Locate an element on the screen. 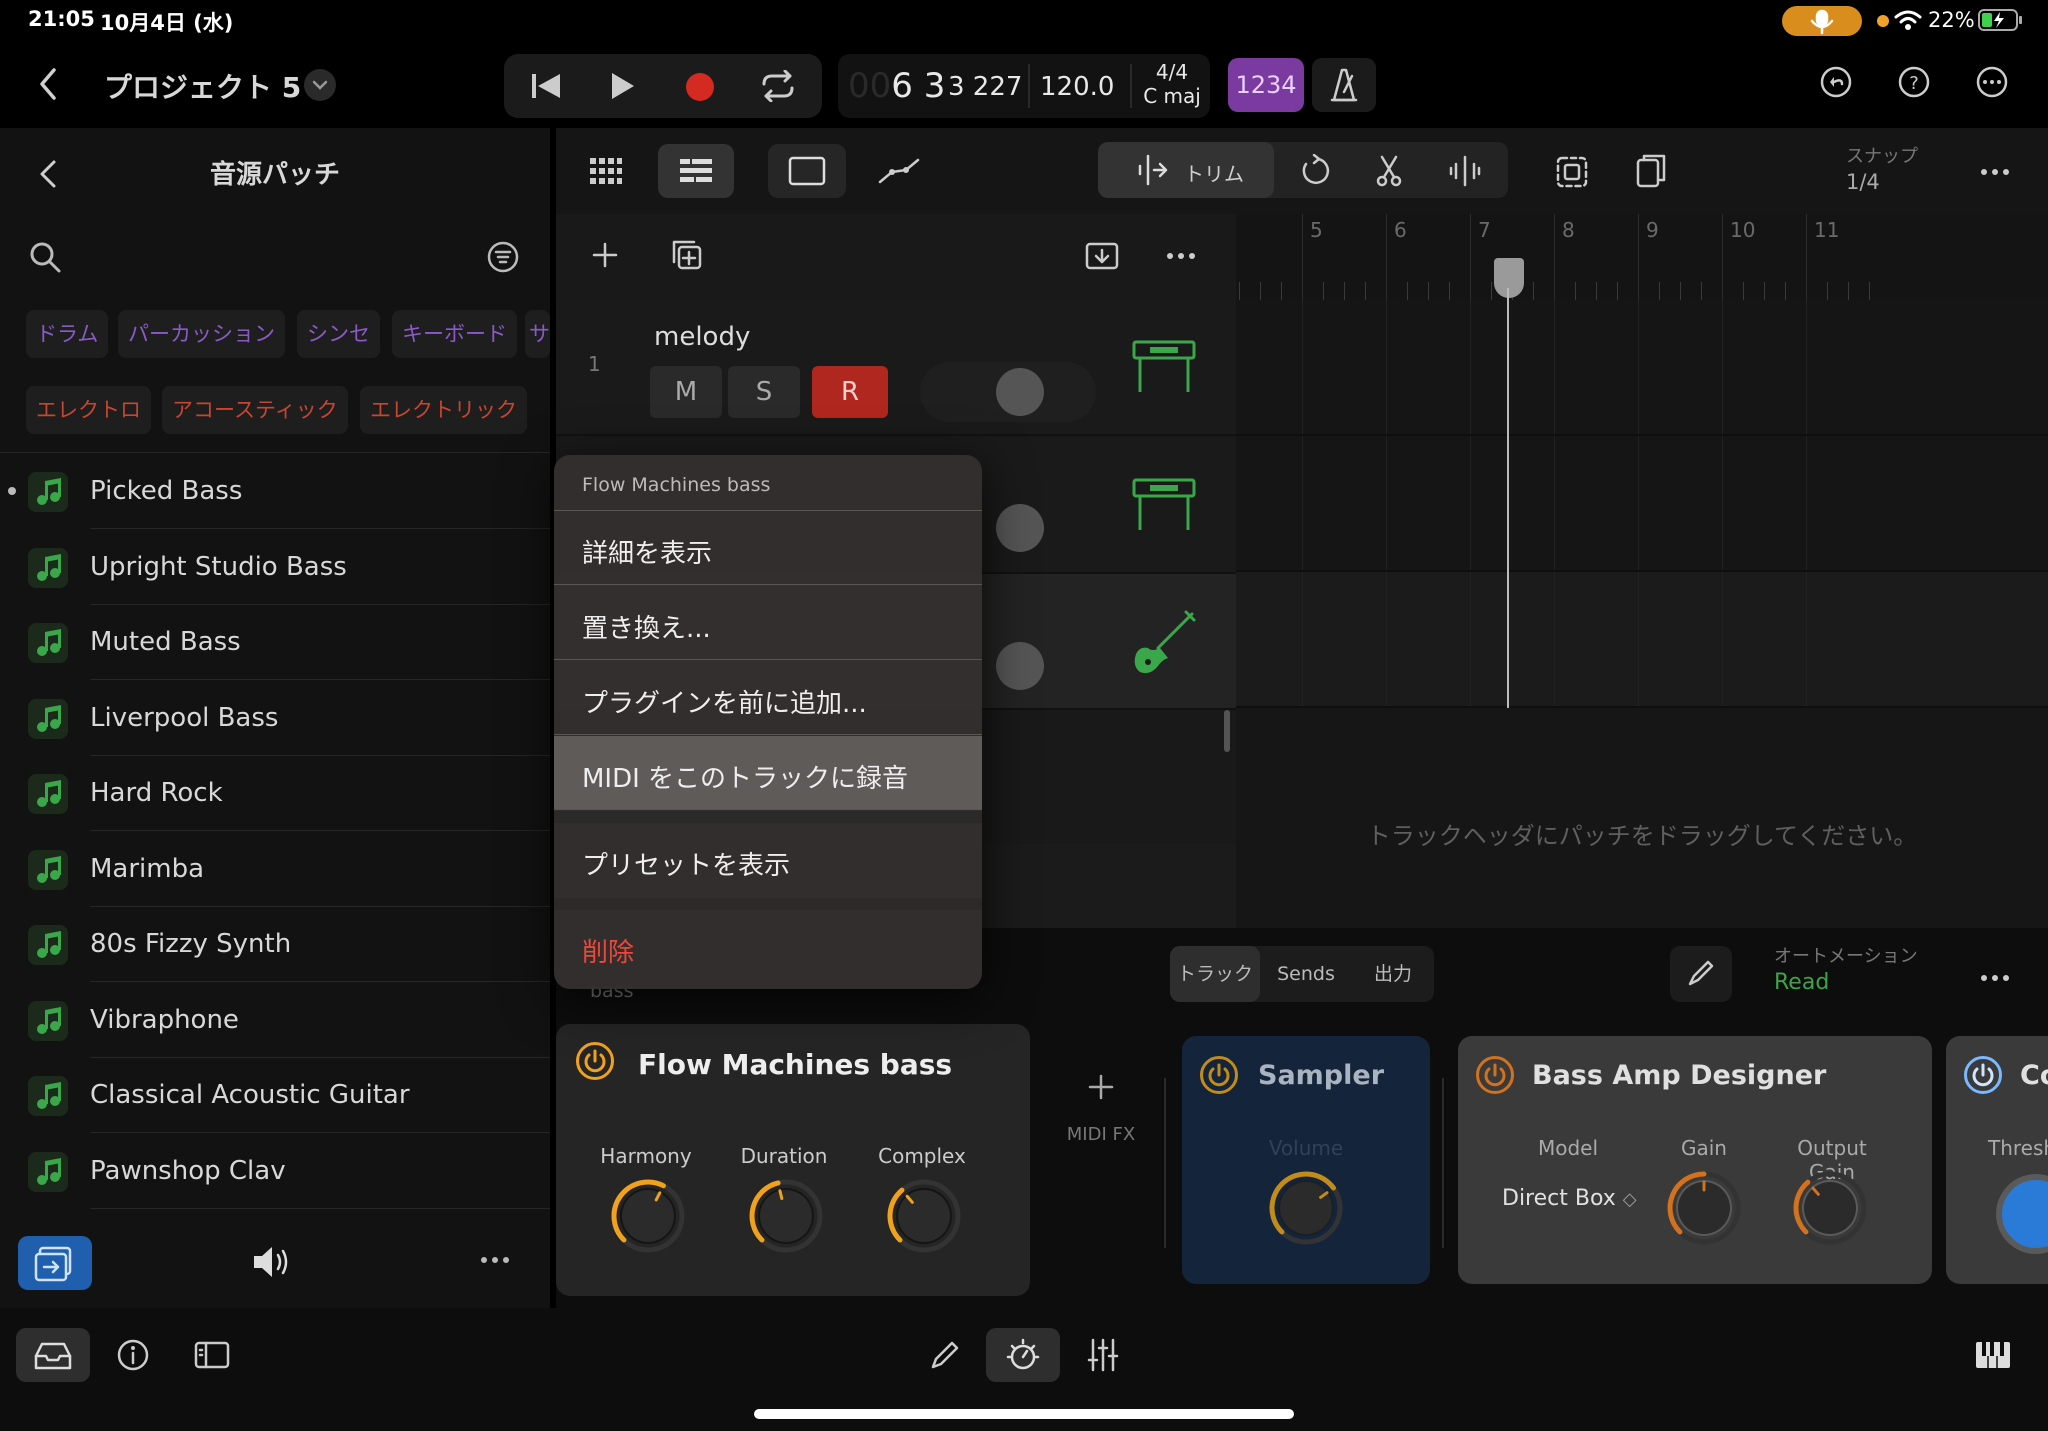 The height and width of the screenshot is (1431, 2048). chip-style-2: アコースティック is located at coordinates (255, 410).